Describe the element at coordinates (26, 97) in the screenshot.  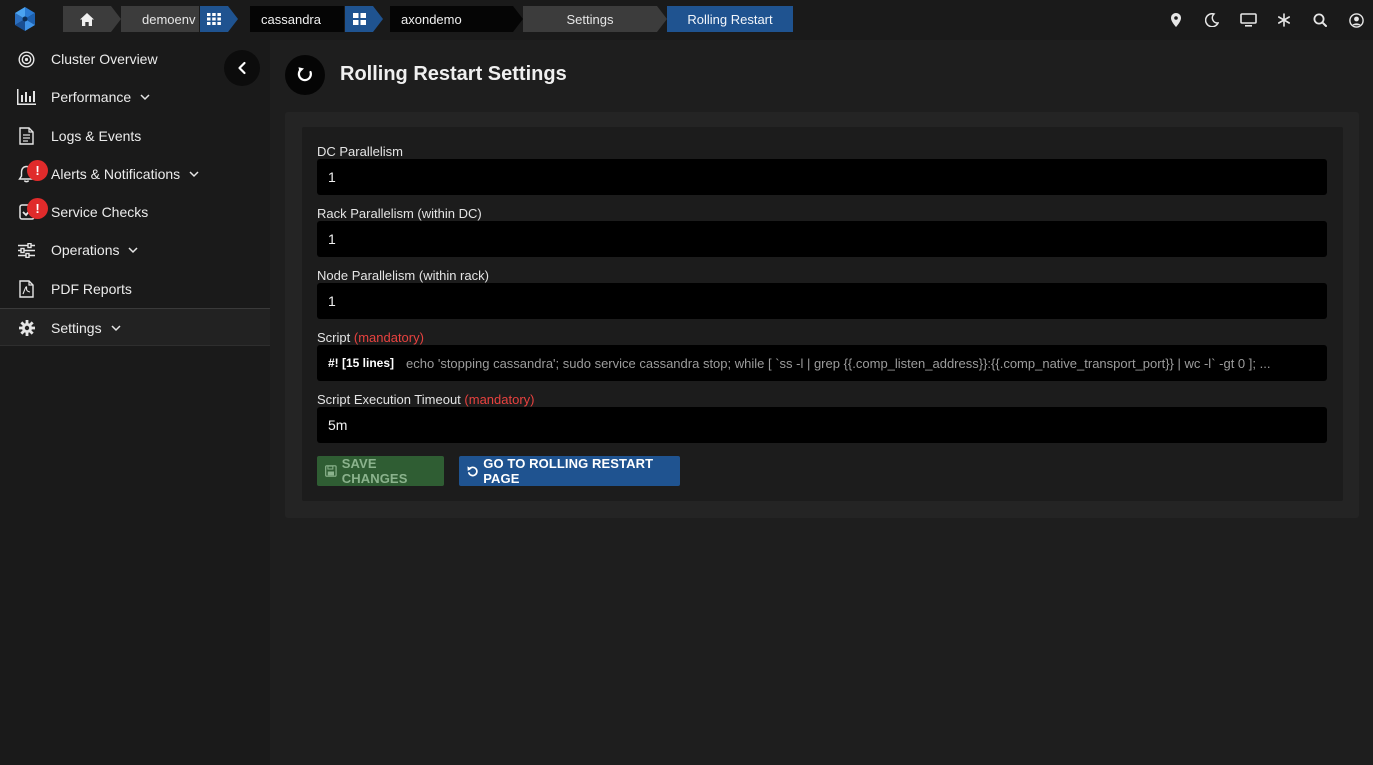
I see `bar-chart-icon` at that location.